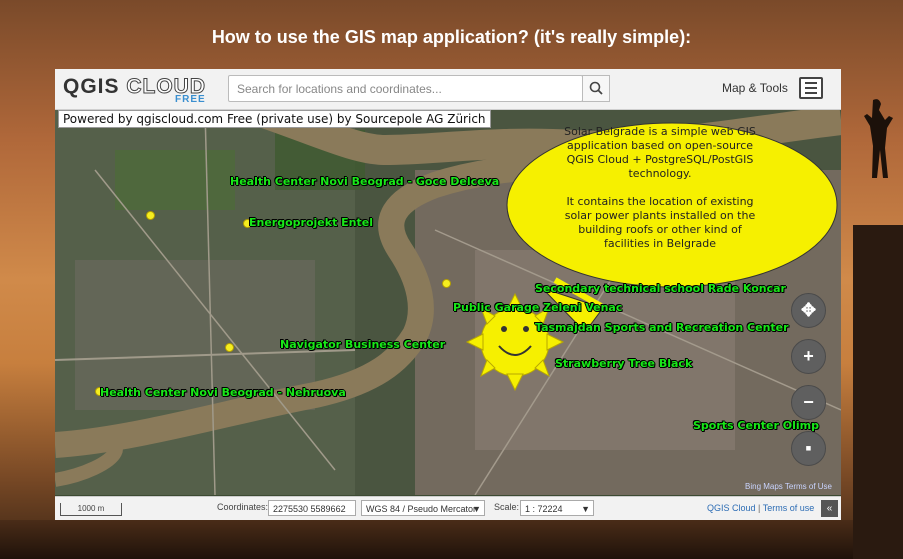  I want to click on crs-select: WGS 84 / Pseudo Mercator ▼, so click(423, 508).